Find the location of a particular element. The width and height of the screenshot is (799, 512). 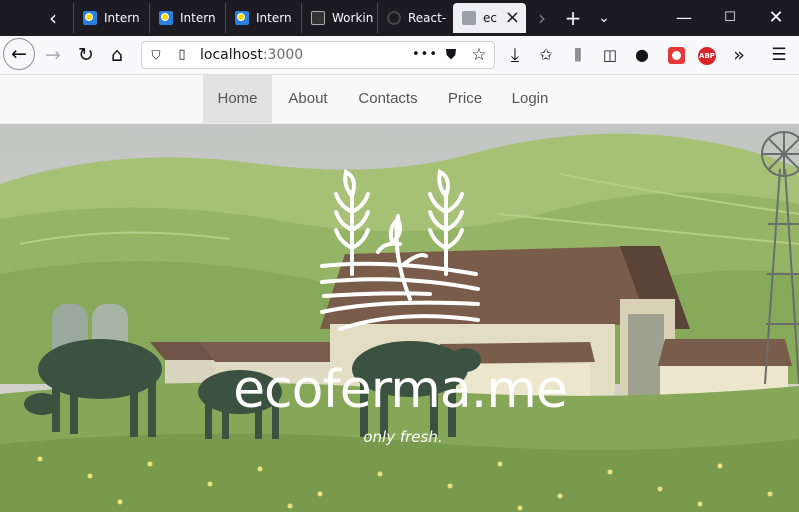

nav-link-login: Login is located at coordinates (530, 99).